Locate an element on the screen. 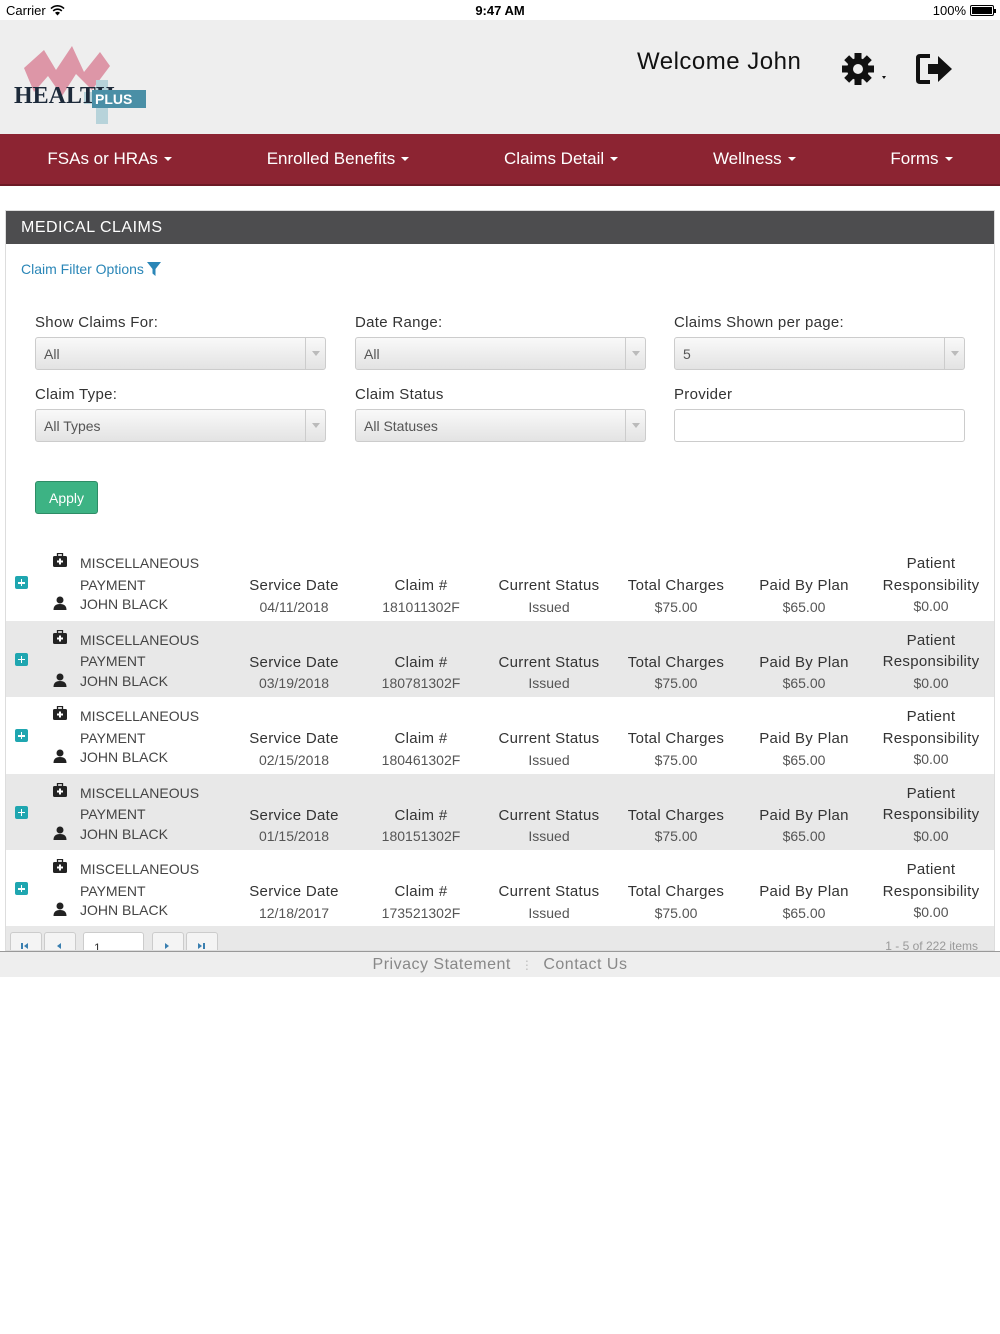  page-number-input: 1 is located at coordinates (113, 941).